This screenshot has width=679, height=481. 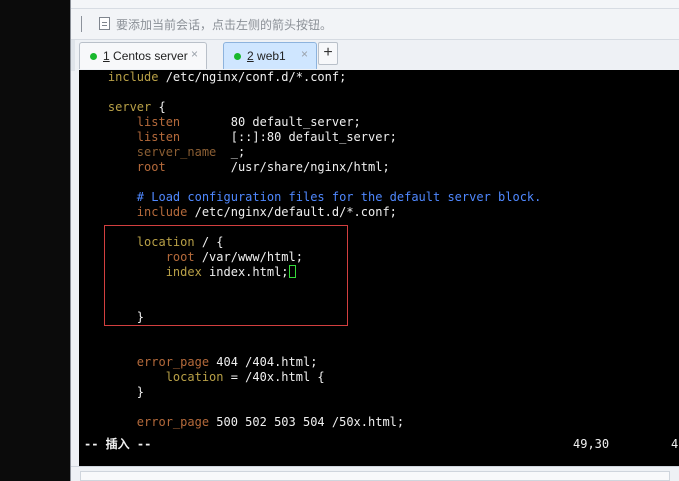 I want to click on code-token: /etc/nginx/default.d/*.conf;, so click(x=292, y=212).